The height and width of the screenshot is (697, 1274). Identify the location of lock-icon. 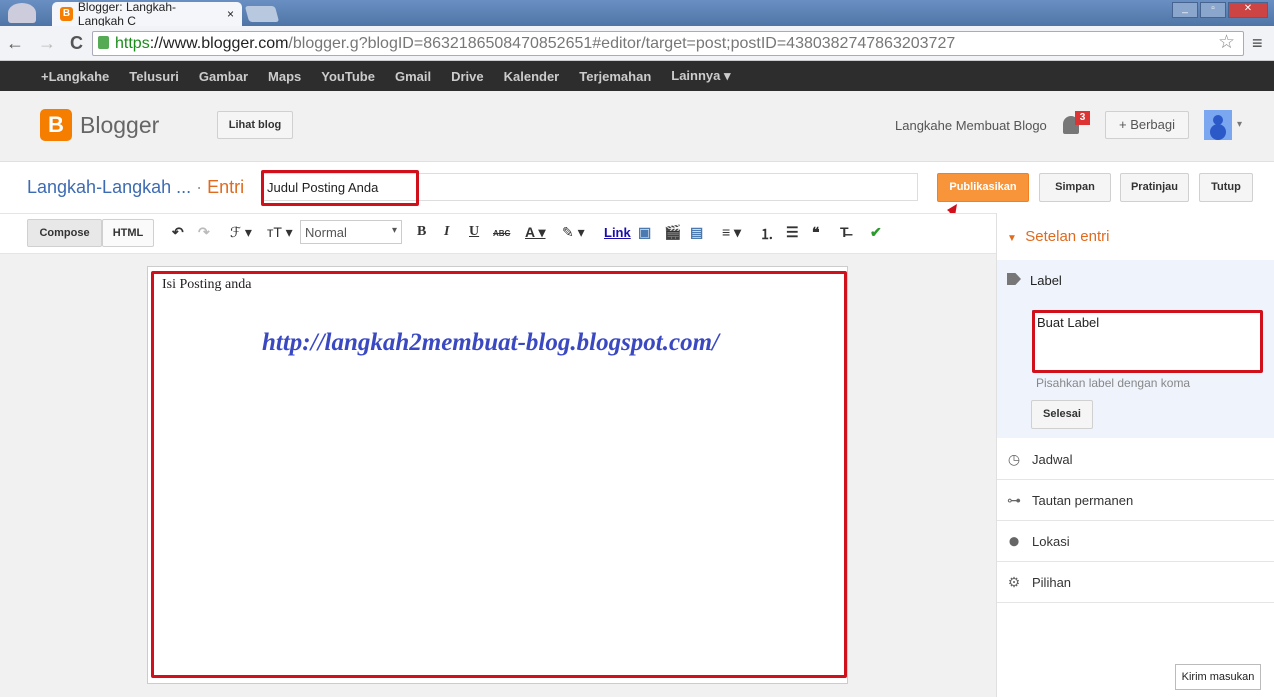
(103, 42).